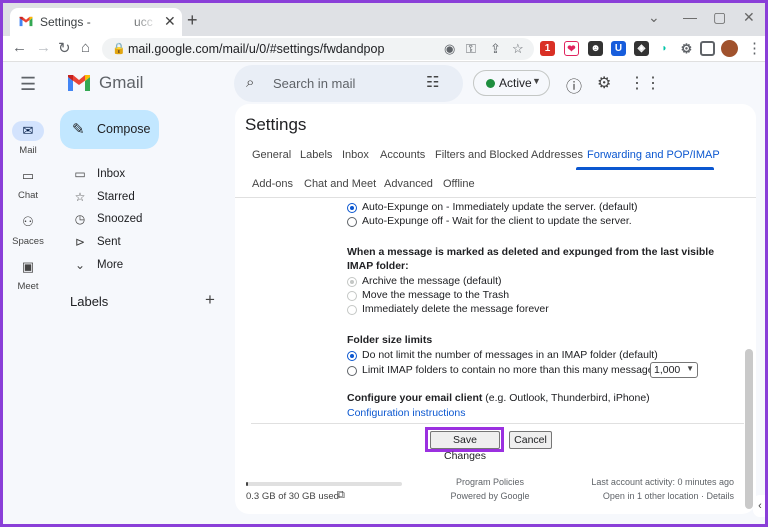 Image resolution: width=768 pixels, height=527 pixels. What do you see at coordinates (547, 48) in the screenshot?
I see `extension-badge-icon: 1` at bounding box center [547, 48].